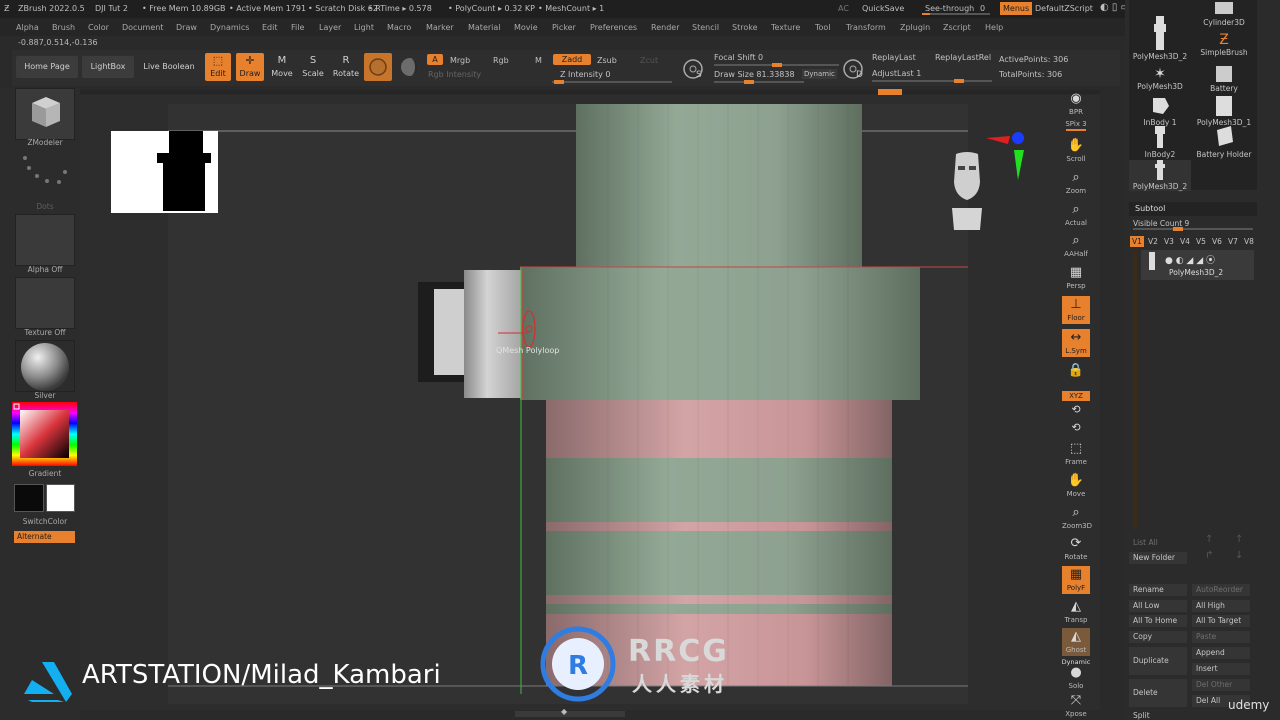  What do you see at coordinates (1076, 104) in the screenshot?
I see `bpr-button: ◉ BPR` at bounding box center [1076, 104].